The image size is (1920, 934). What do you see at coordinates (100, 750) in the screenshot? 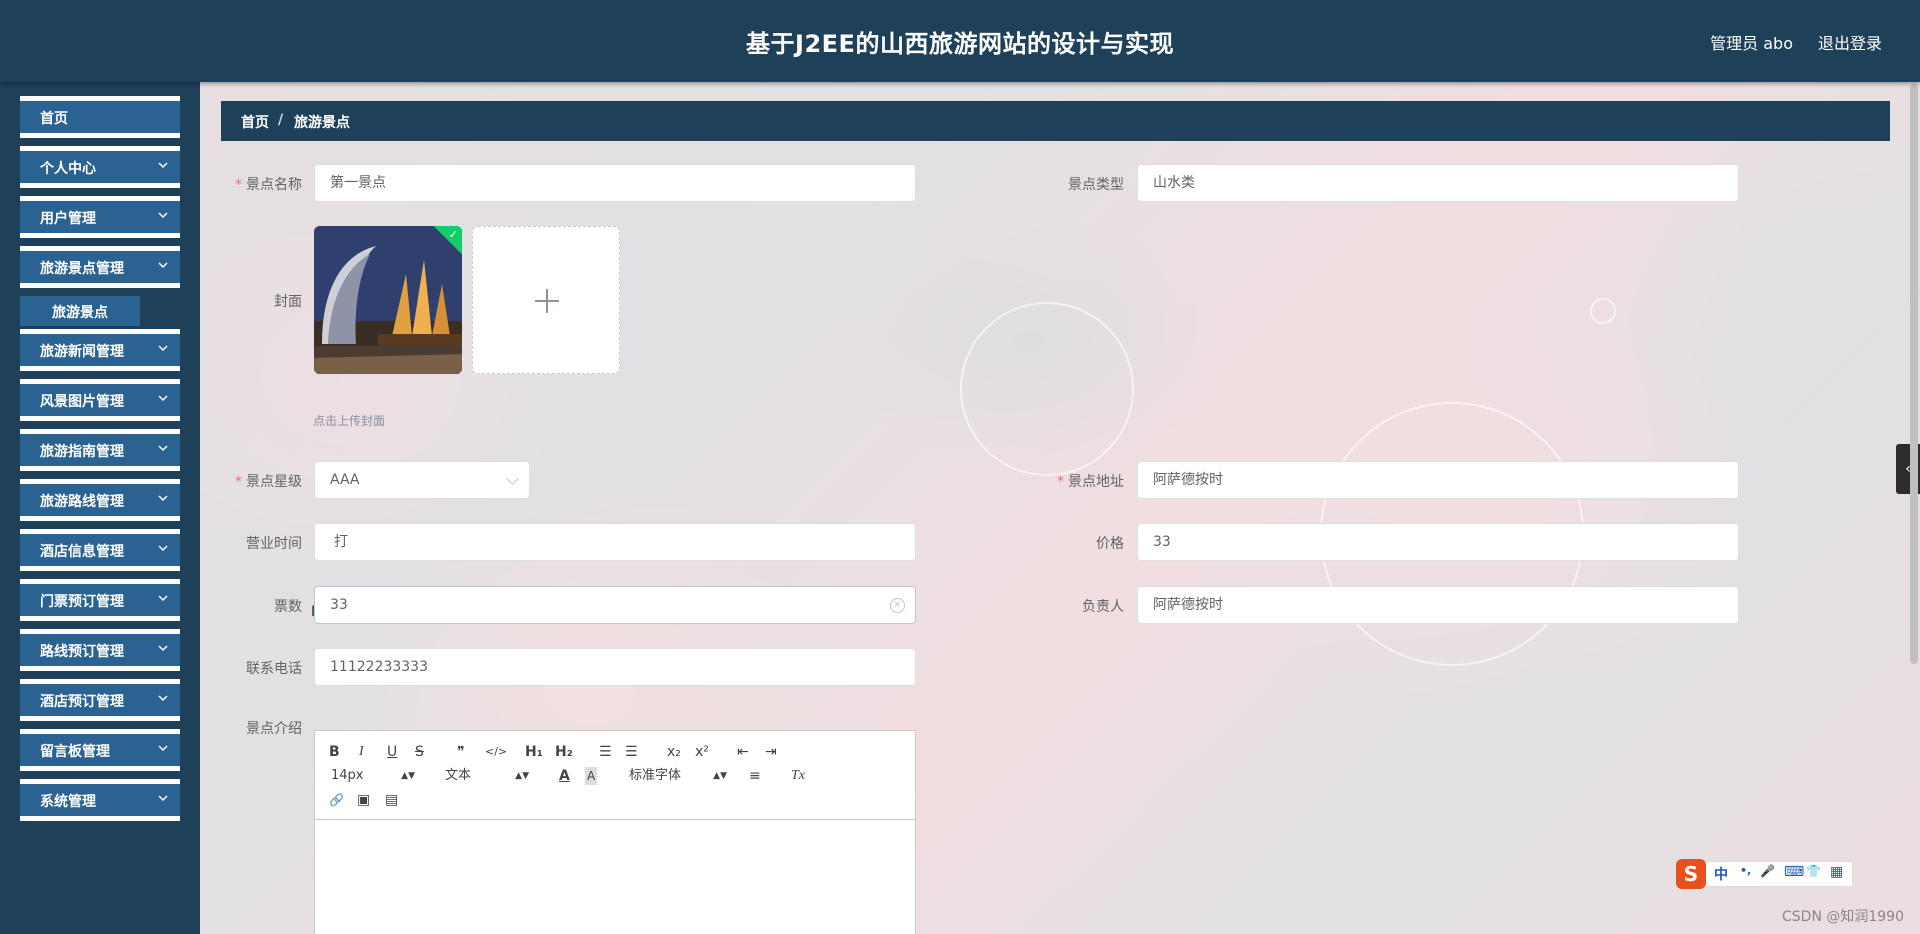
I see `sidebar-item: 留言板管理` at bounding box center [100, 750].